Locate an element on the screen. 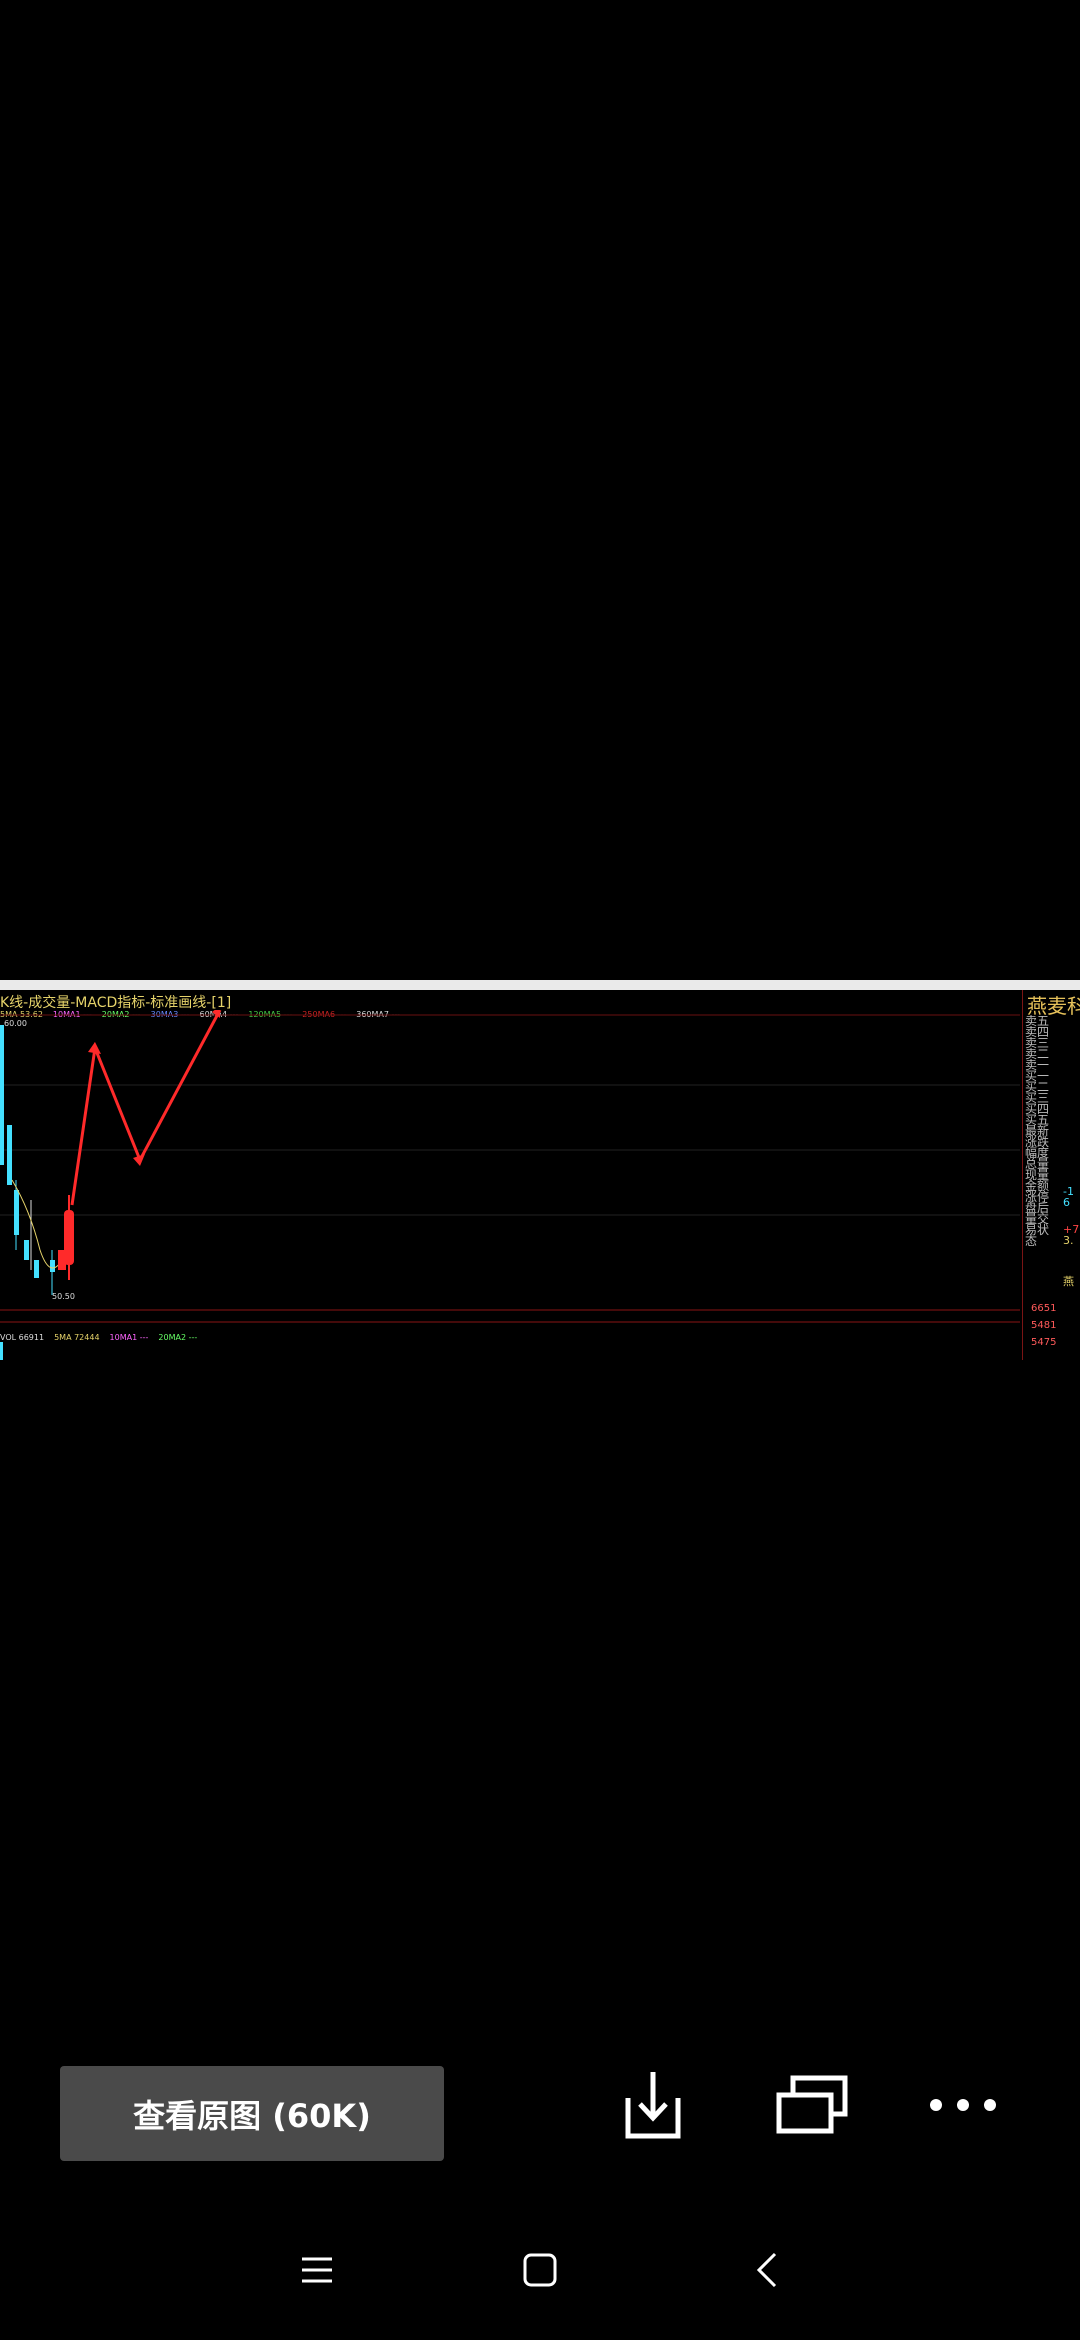 This screenshot has width=1080, height=2340. volume-legend-item: 5MA 72444 is located at coordinates (77, 1337).